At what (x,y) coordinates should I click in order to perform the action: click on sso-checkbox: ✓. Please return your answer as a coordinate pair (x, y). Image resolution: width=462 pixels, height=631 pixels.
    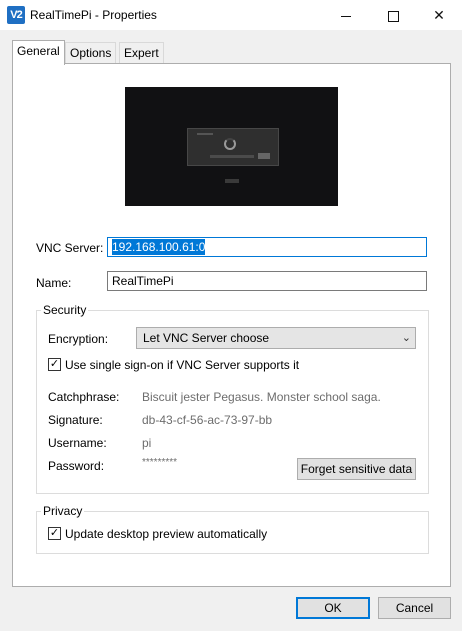
    Looking at the image, I should click on (54, 364).